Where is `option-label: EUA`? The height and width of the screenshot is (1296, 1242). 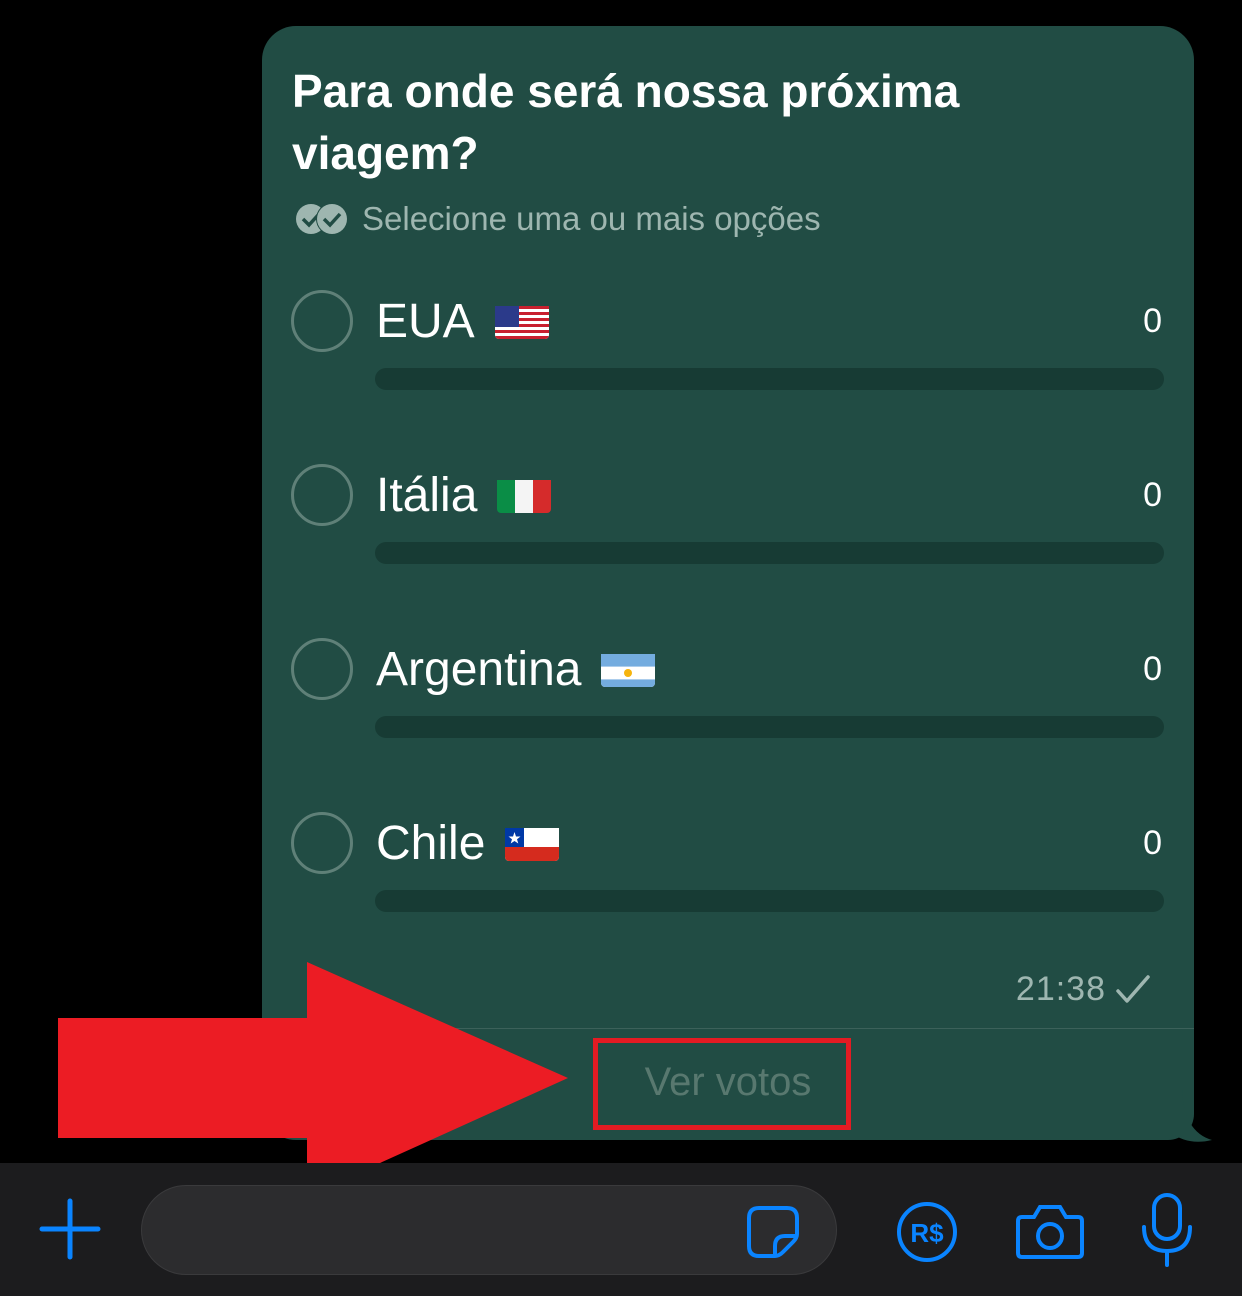 option-label: EUA is located at coordinates (462, 322).